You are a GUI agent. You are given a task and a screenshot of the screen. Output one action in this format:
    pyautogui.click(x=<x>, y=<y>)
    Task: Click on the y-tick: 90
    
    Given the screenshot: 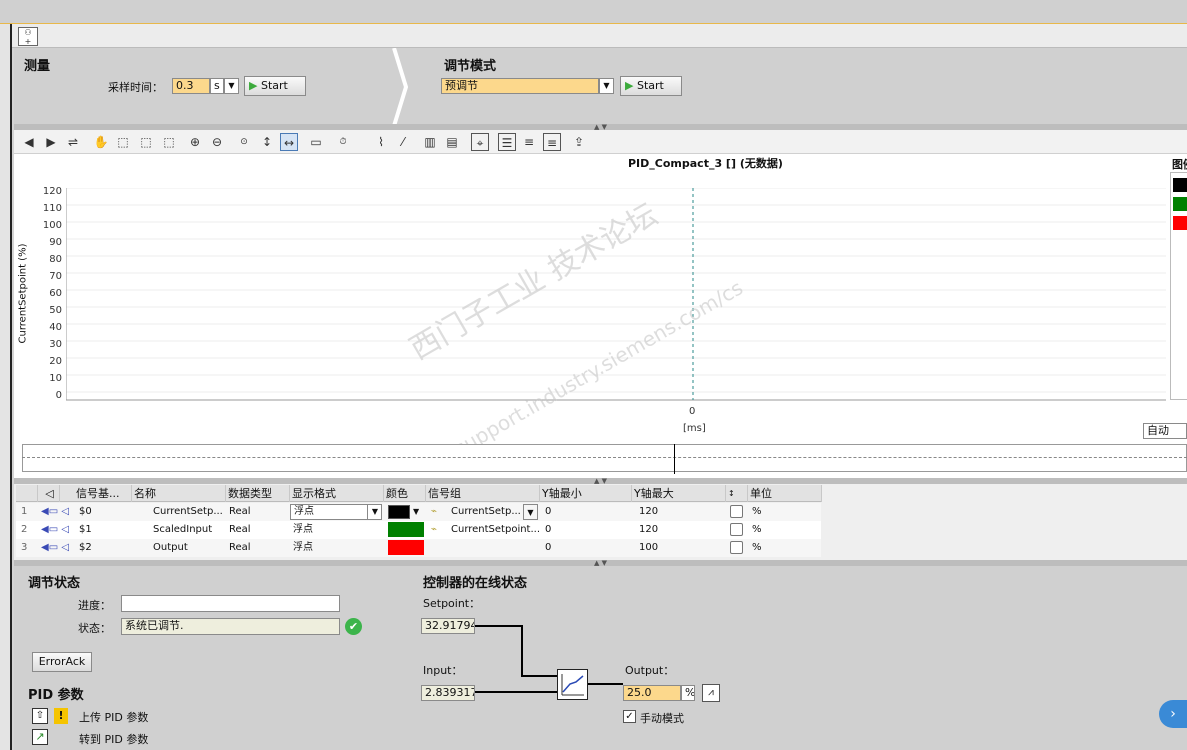 What is the action you would take?
    pyautogui.click(x=55, y=242)
    